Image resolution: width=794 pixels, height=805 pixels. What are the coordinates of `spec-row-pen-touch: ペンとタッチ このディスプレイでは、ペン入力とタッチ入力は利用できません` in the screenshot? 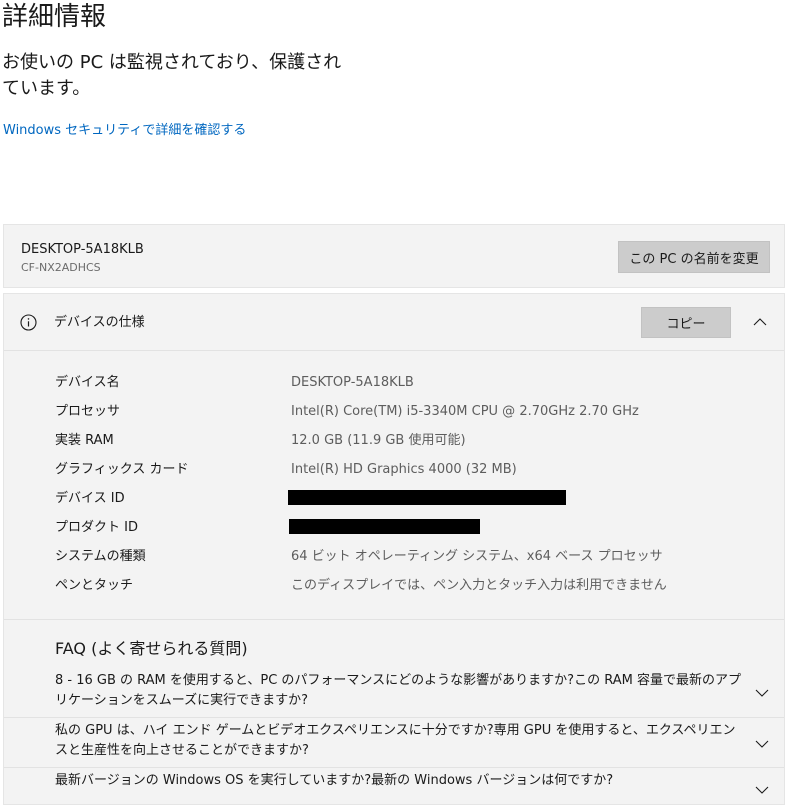 It's located at (394, 586).